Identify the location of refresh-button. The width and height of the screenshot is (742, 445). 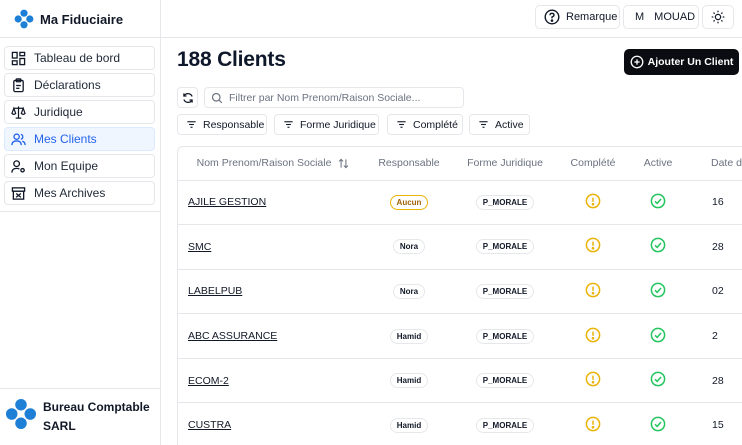
(187, 97).